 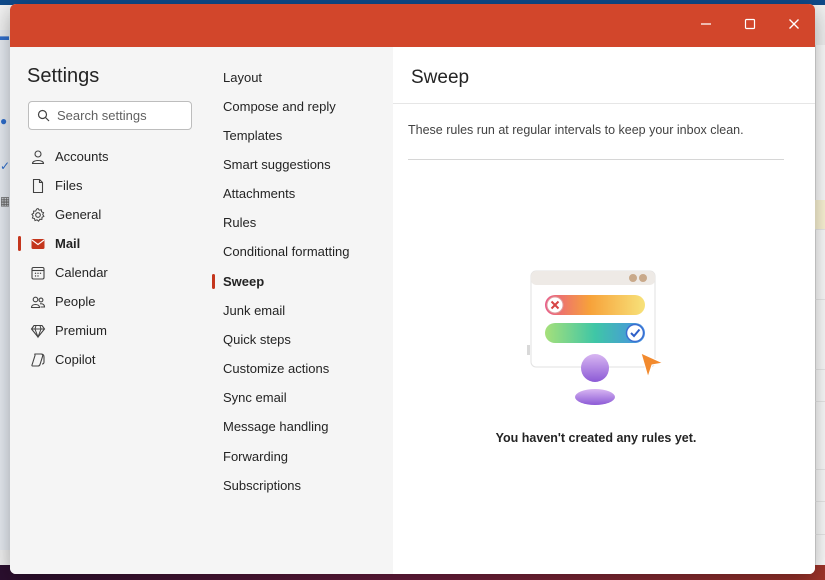 What do you see at coordinates (75, 301) in the screenshot?
I see `sidebar-item-label: People` at bounding box center [75, 301].